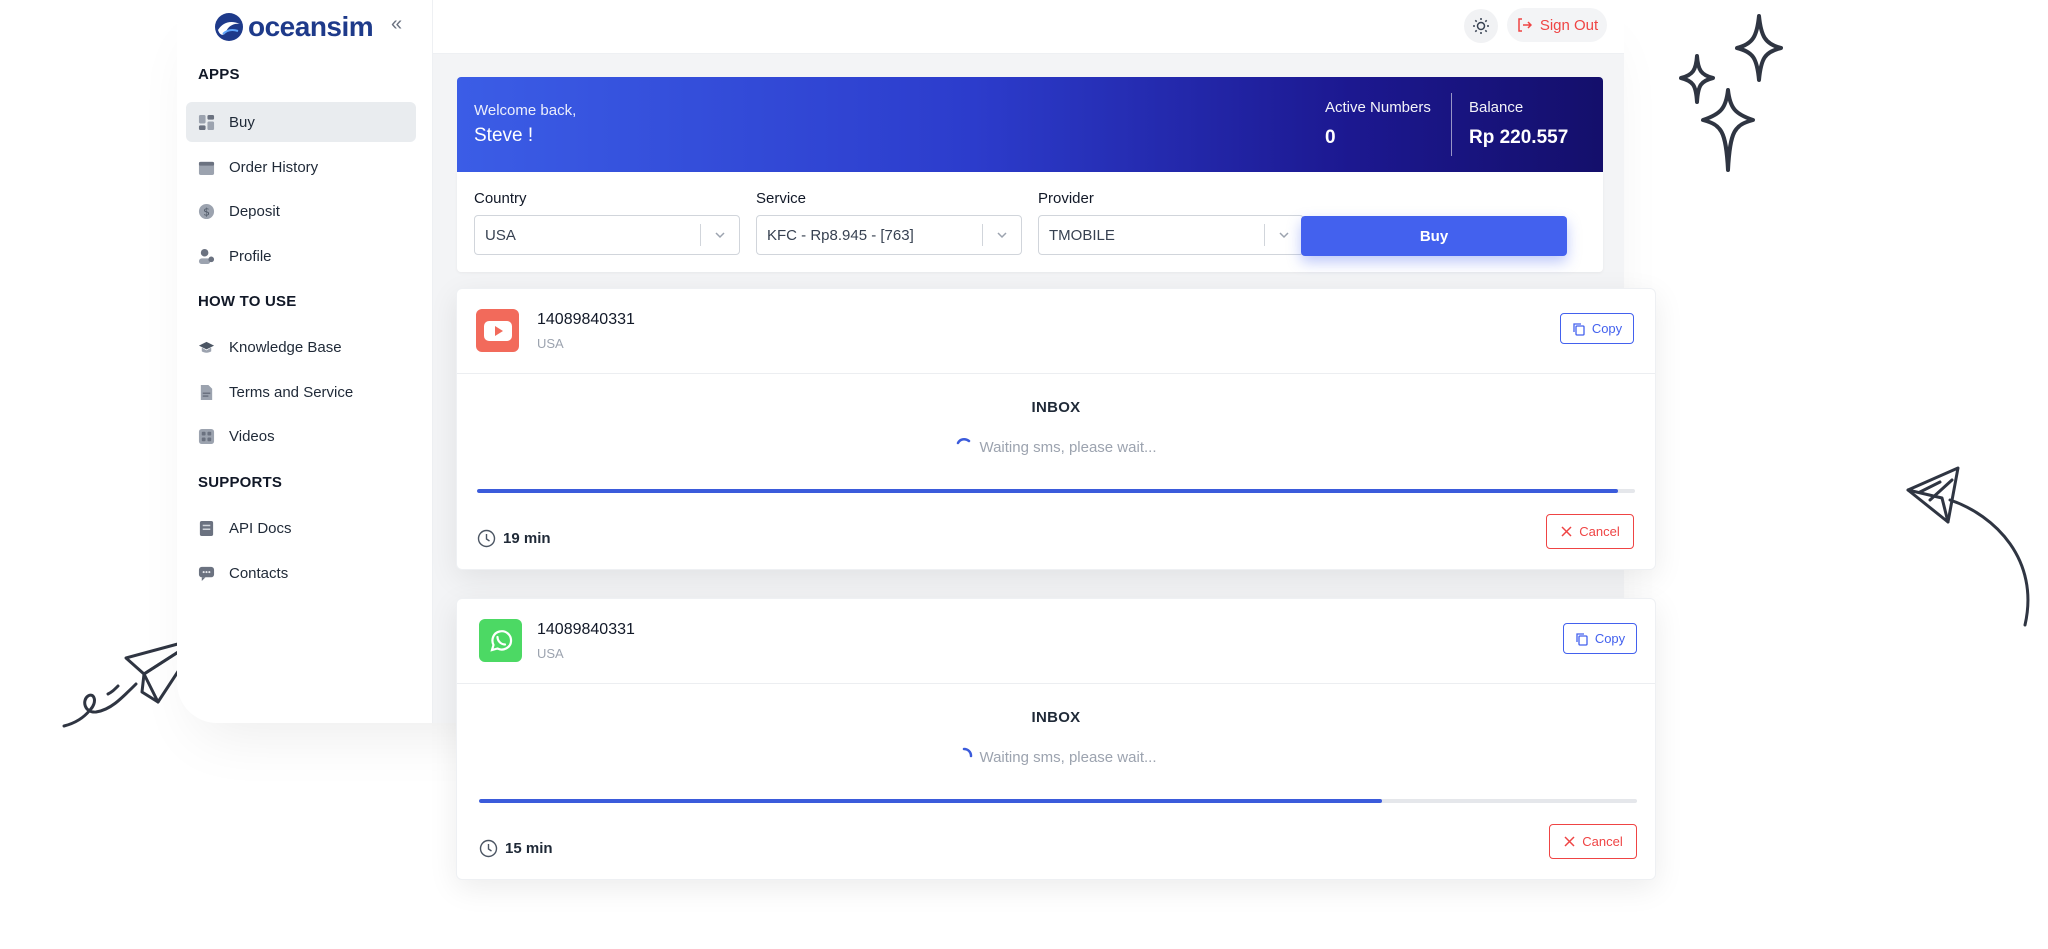 The width and height of the screenshot is (2048, 949). I want to click on sidebar-item-buy: Buy, so click(301, 122).